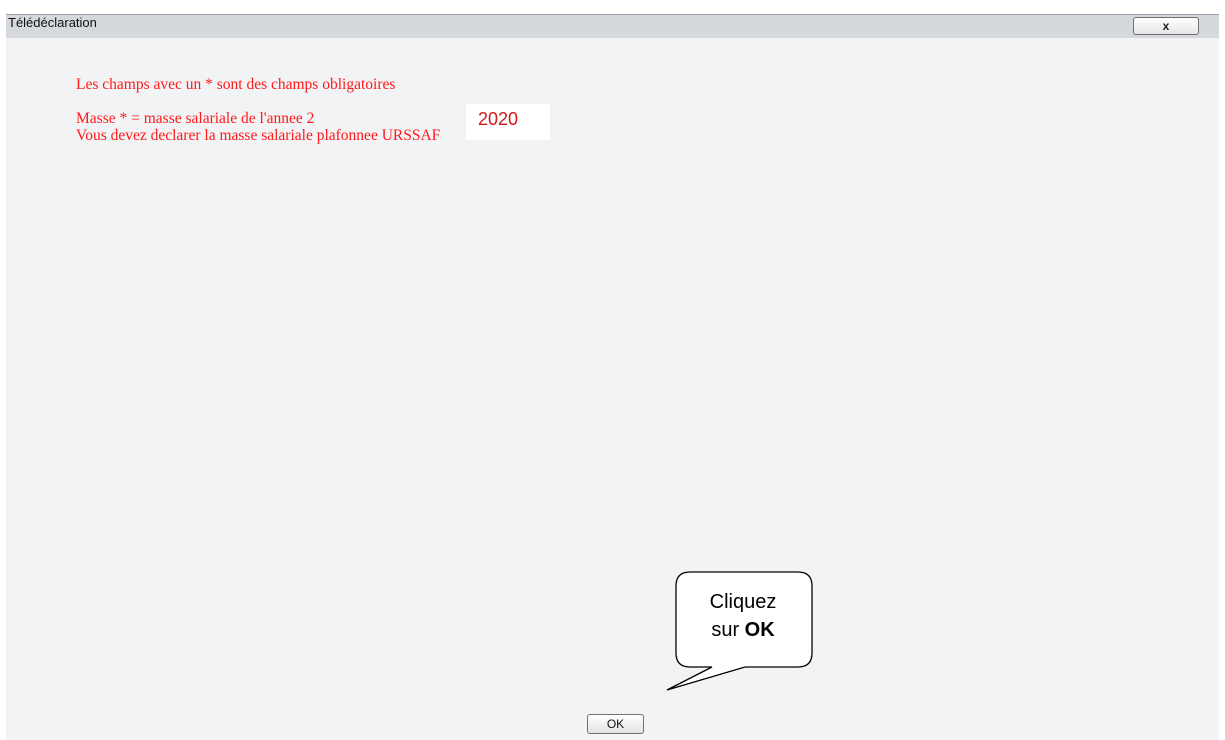  I want to click on callout-line-2: sur OK, so click(743, 630).